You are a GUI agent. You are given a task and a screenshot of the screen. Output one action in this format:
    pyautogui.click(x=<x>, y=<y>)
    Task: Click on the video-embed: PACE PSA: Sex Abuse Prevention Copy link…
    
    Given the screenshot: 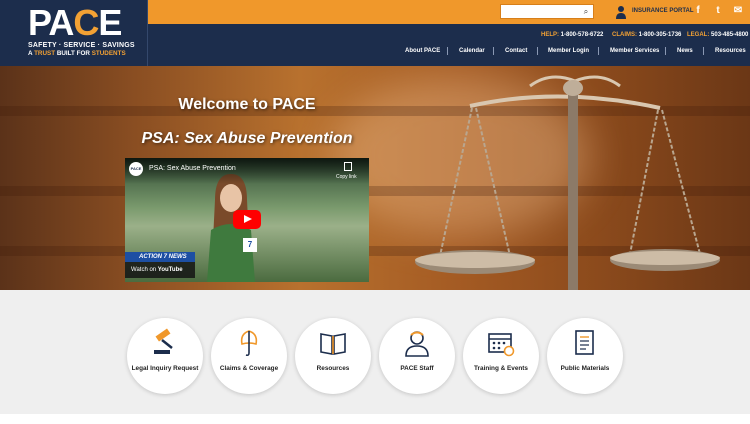 What is the action you would take?
    pyautogui.click(x=247, y=220)
    